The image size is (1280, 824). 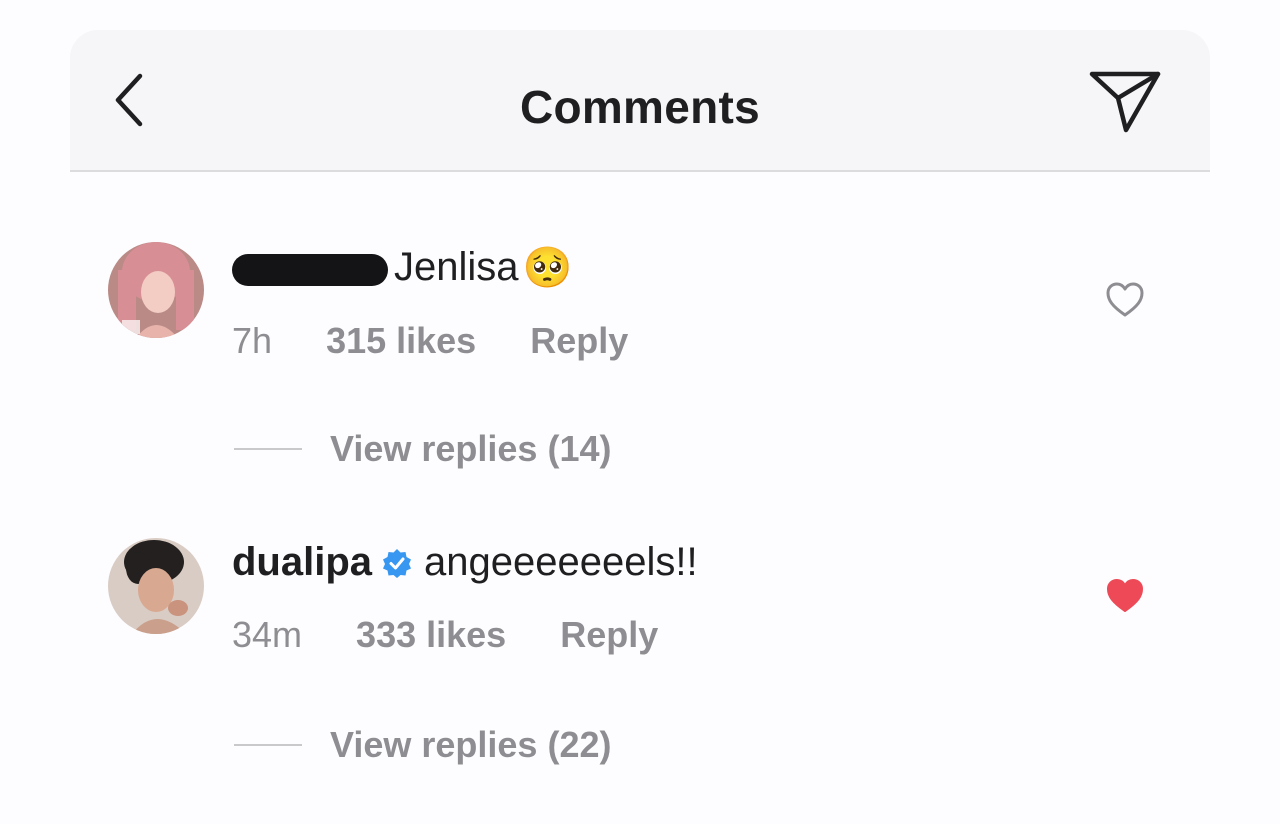 I want to click on comment-text-line: dualipa angeeeeeeels!!, so click(x=465, y=562).